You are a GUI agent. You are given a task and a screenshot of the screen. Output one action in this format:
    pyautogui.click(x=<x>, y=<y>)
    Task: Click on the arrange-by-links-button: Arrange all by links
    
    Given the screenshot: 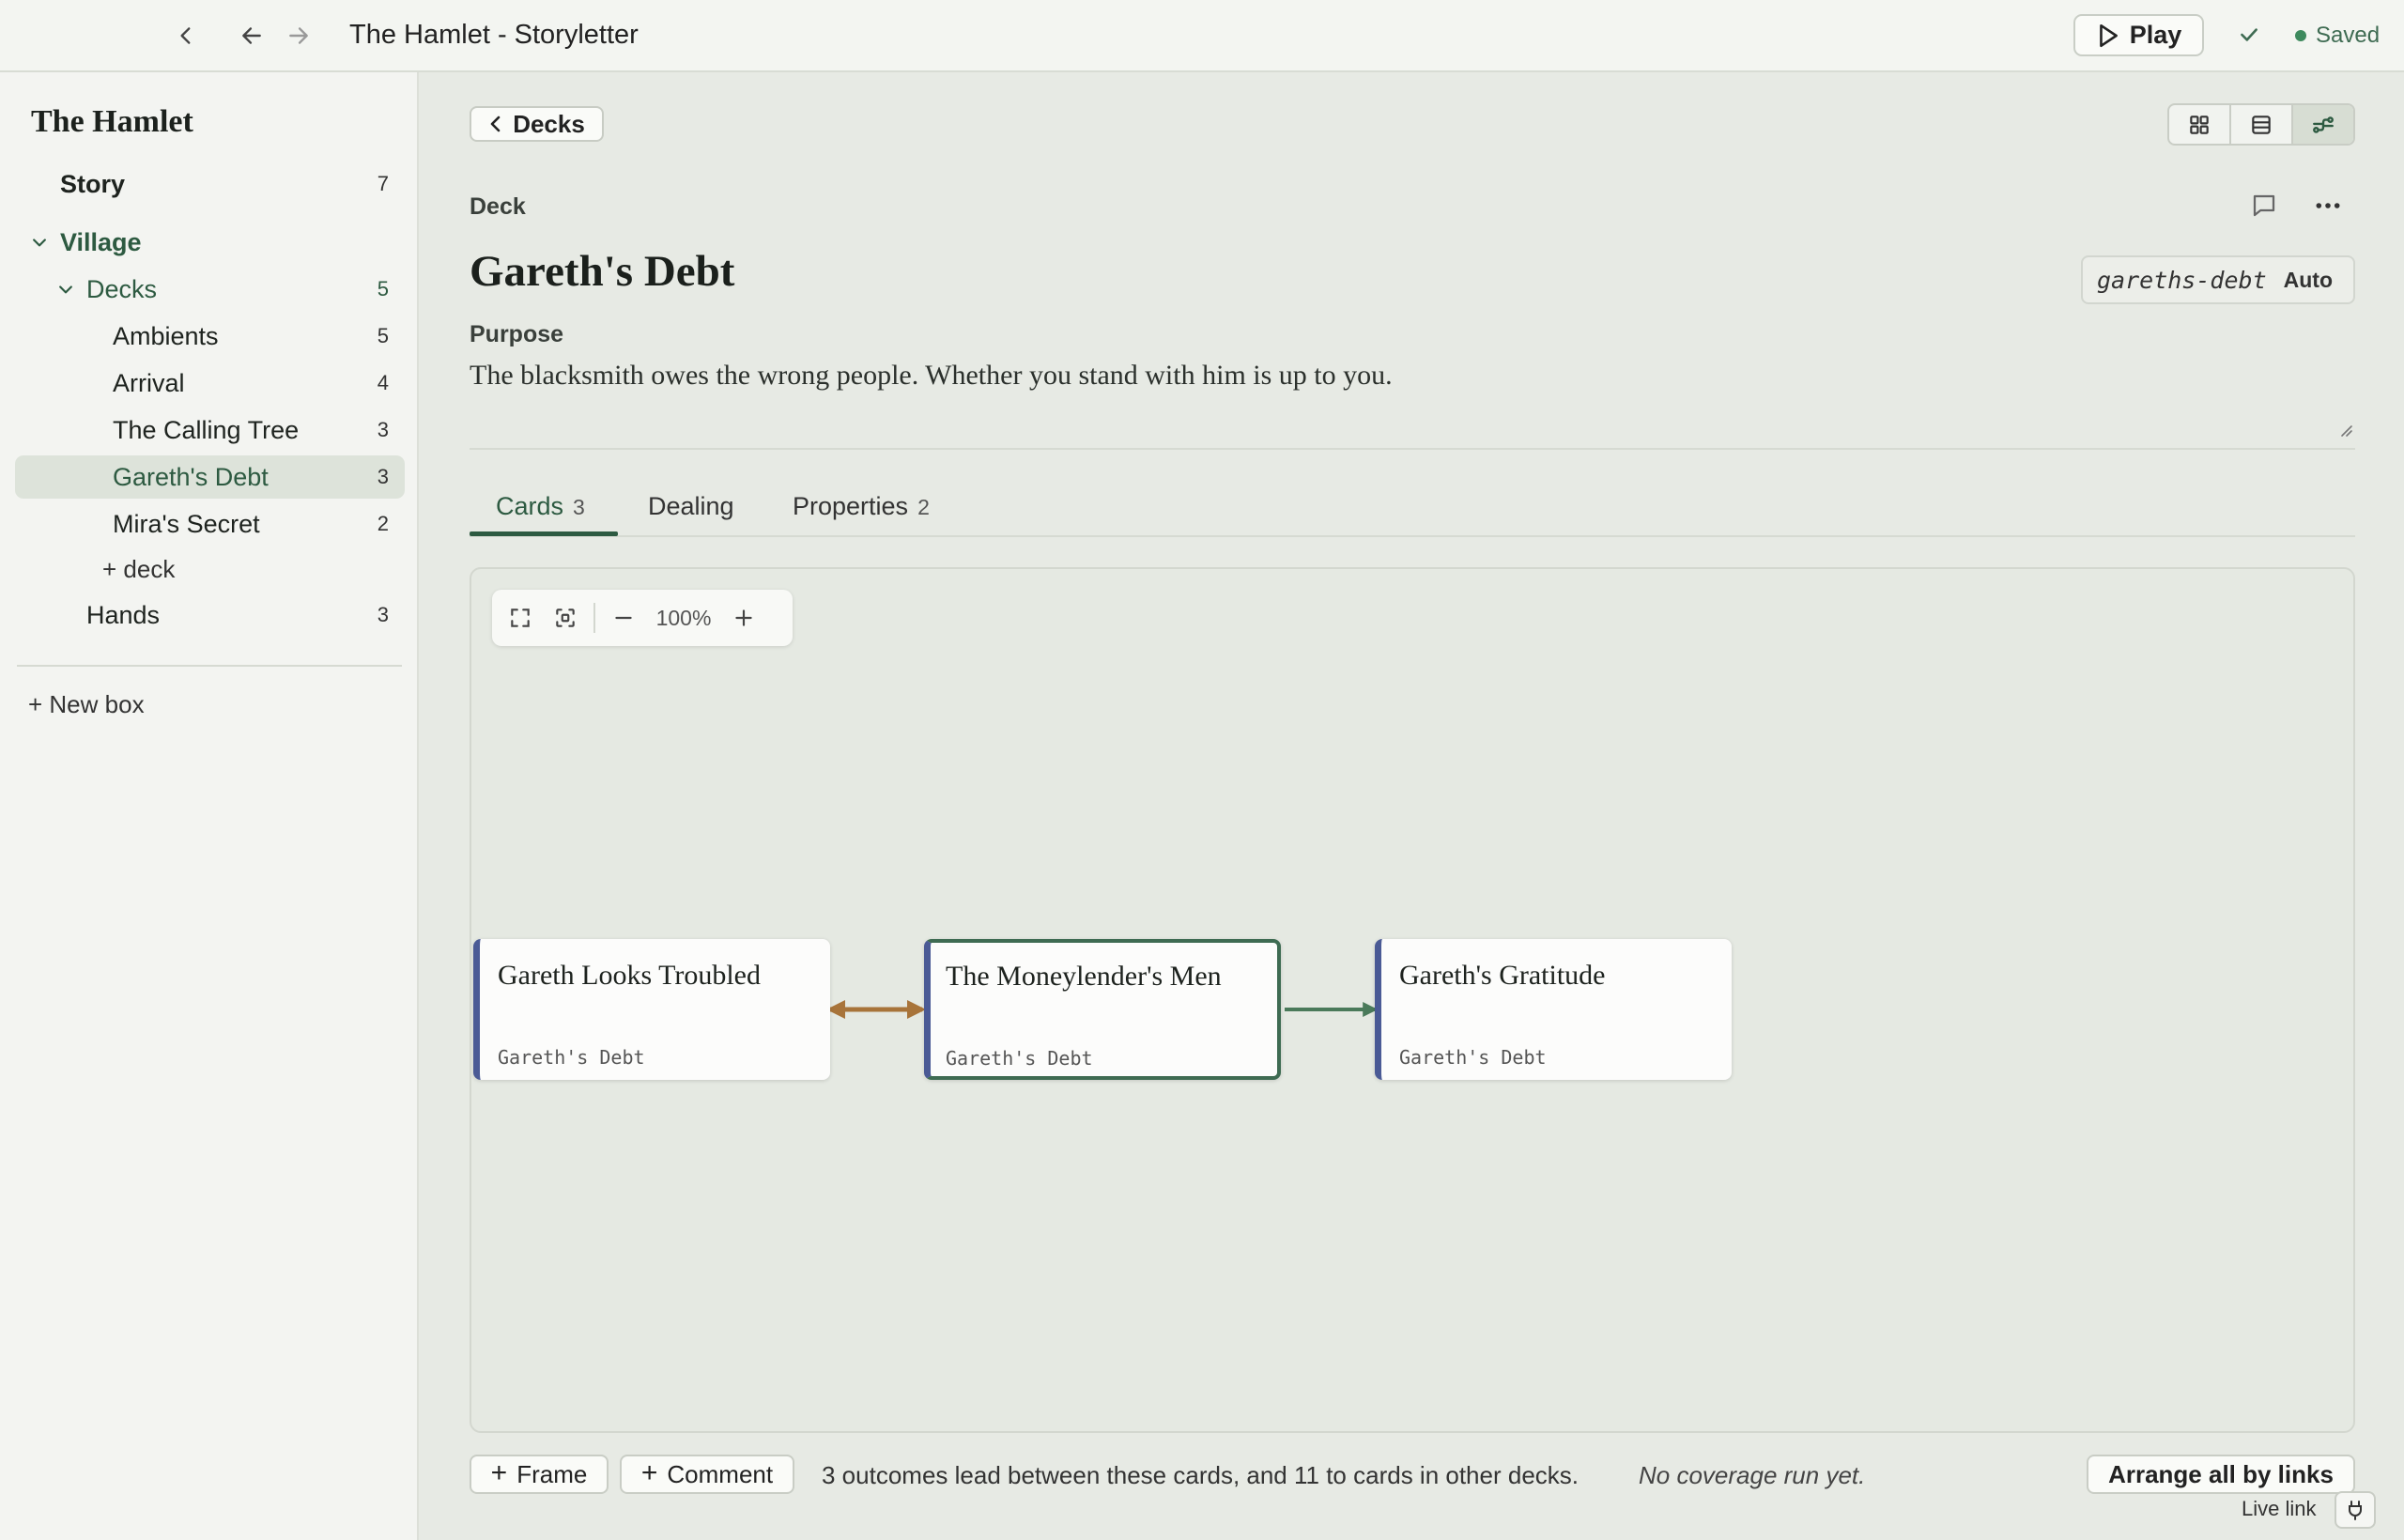 What is the action you would take?
    pyautogui.click(x=2221, y=1474)
    